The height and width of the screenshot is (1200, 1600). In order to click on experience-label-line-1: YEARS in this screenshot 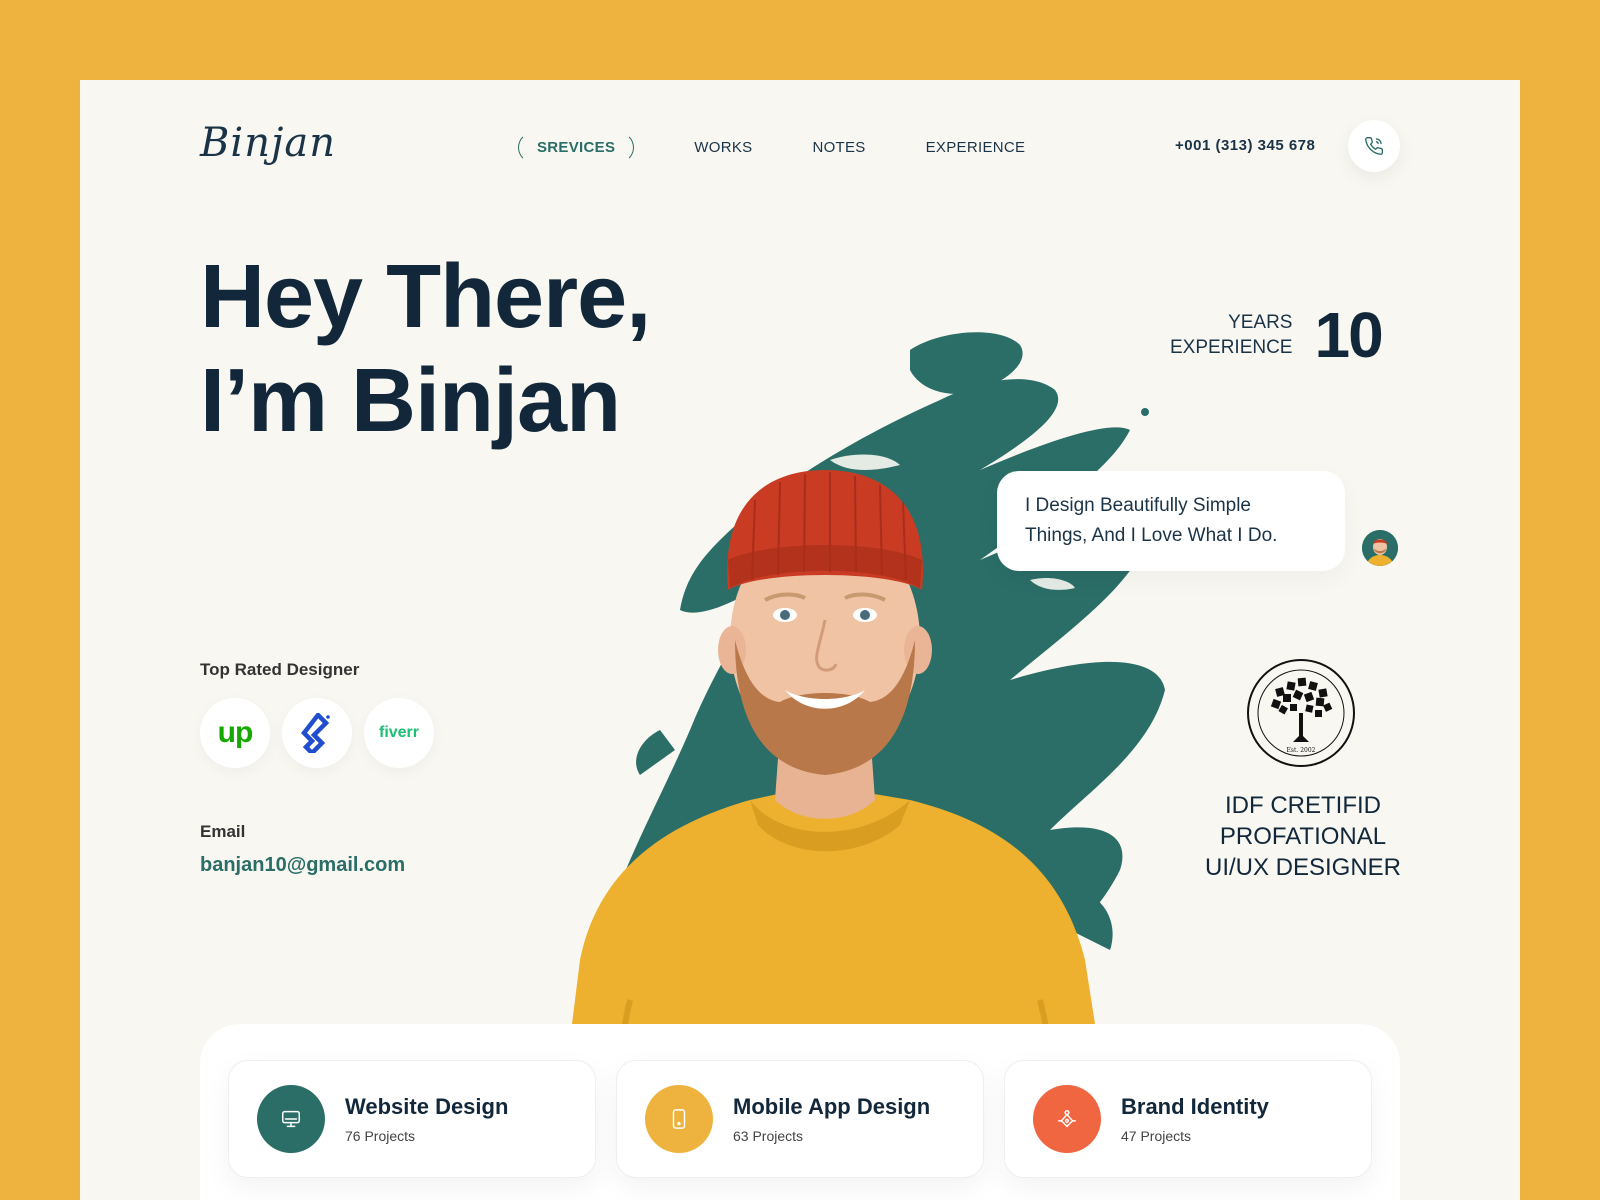, I will do `click(1260, 322)`.